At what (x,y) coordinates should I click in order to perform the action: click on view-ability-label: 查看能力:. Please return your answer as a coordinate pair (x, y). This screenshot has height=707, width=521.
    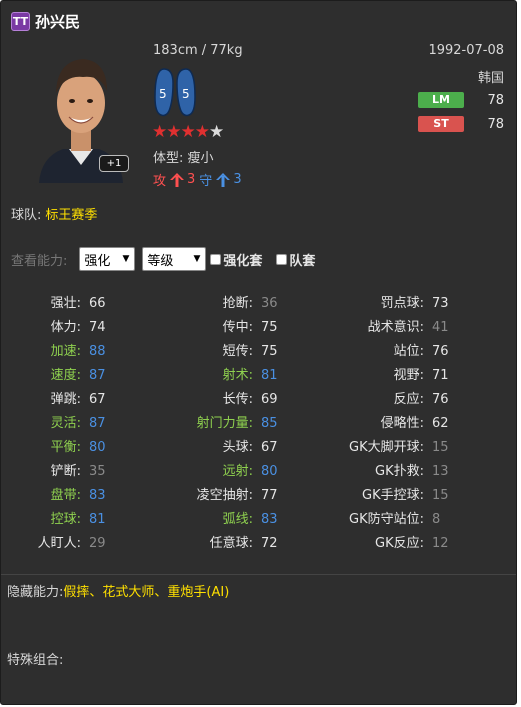
    Looking at the image, I should click on (39, 261).